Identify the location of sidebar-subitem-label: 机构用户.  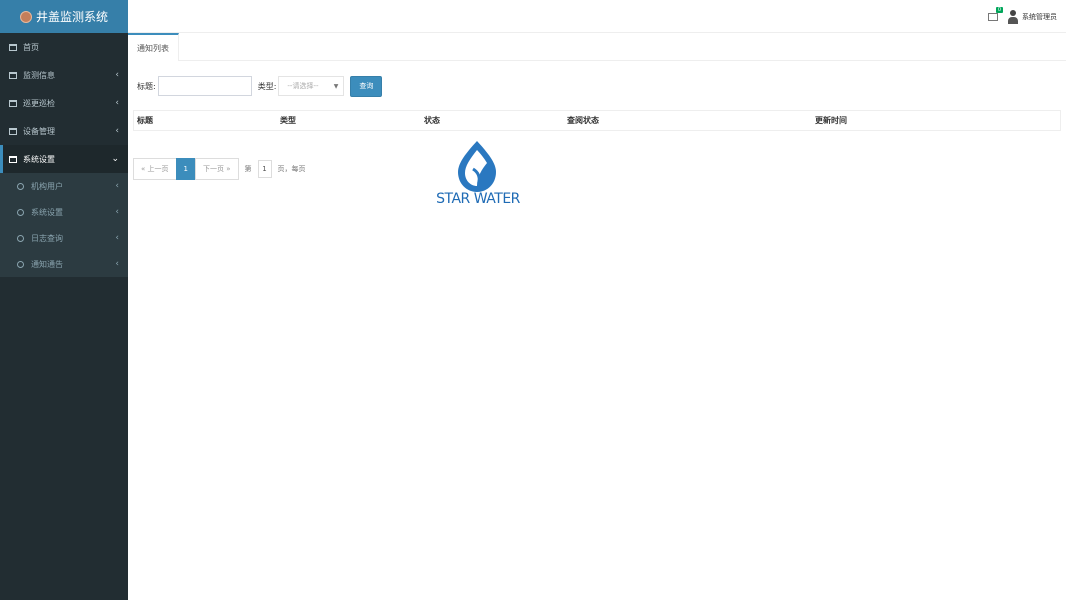
(47, 186).